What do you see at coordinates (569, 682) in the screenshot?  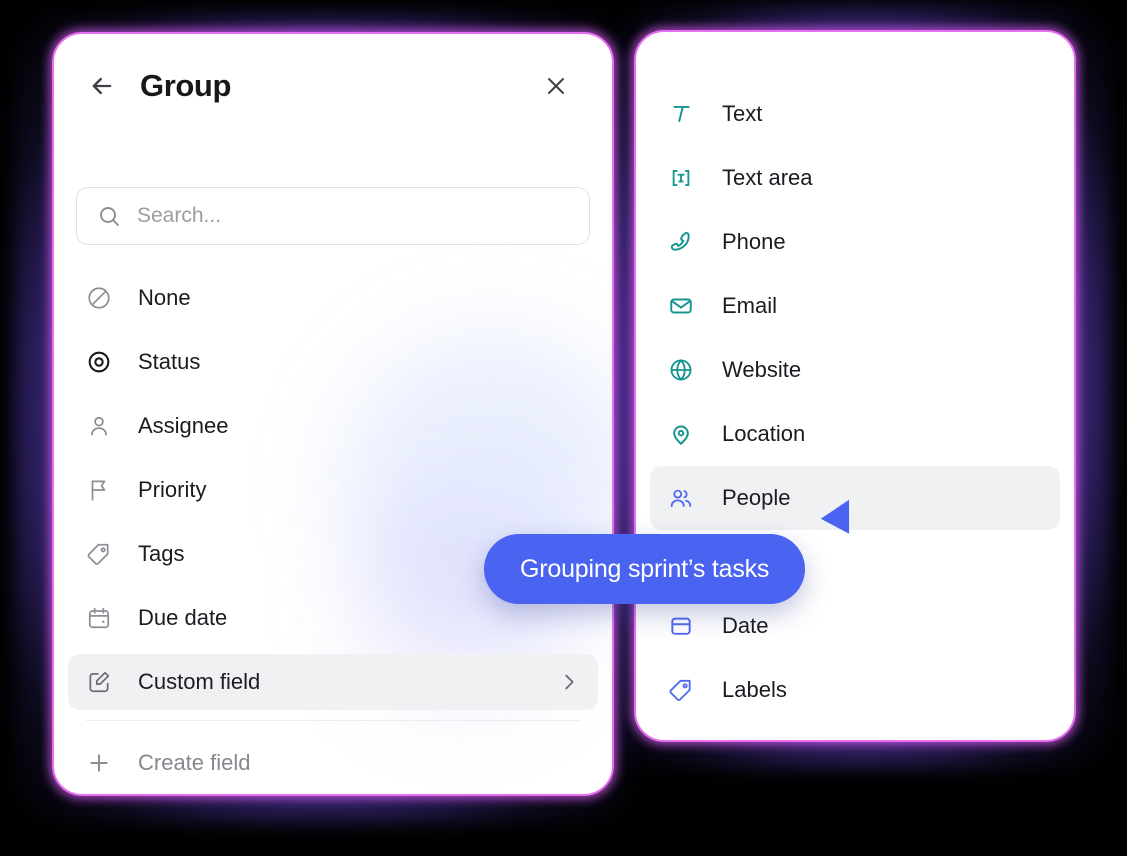 I see `chevron-right-icon` at bounding box center [569, 682].